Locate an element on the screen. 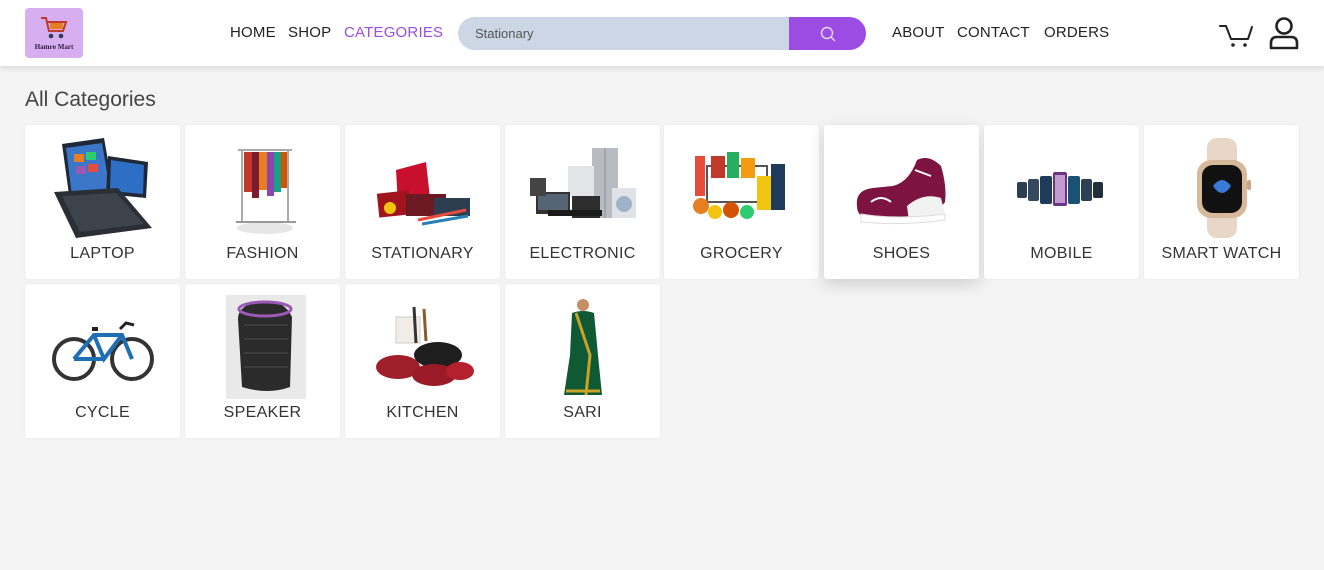 This screenshot has height=570, width=1324. category-card-kitchen: KITCHEN is located at coordinates (422, 361).